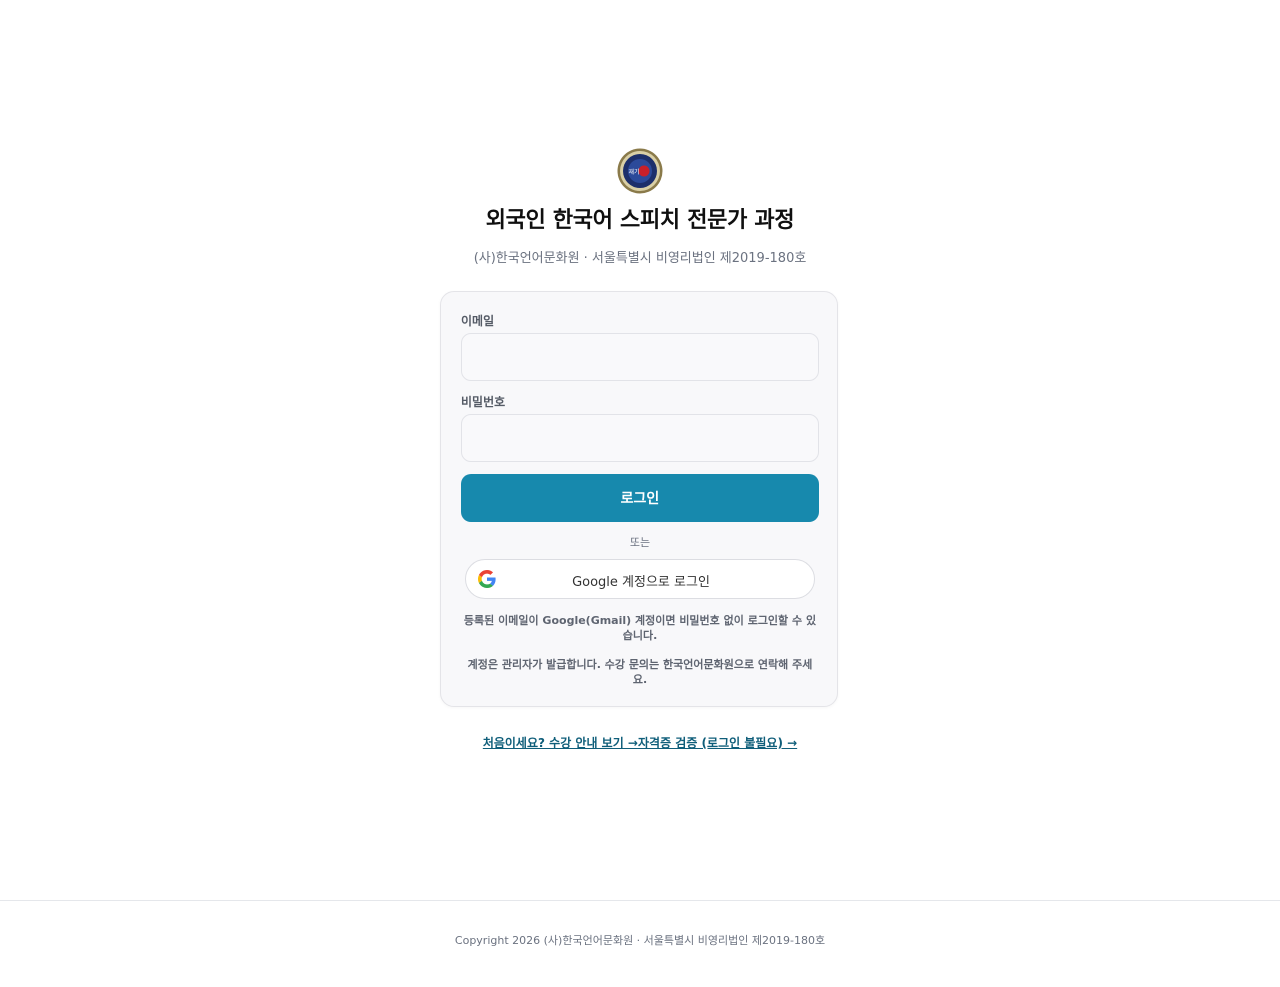 The image size is (1280, 987). Describe the element at coordinates (640, 171) in the screenshot. I see `seal-logo-icon: 재기` at that location.